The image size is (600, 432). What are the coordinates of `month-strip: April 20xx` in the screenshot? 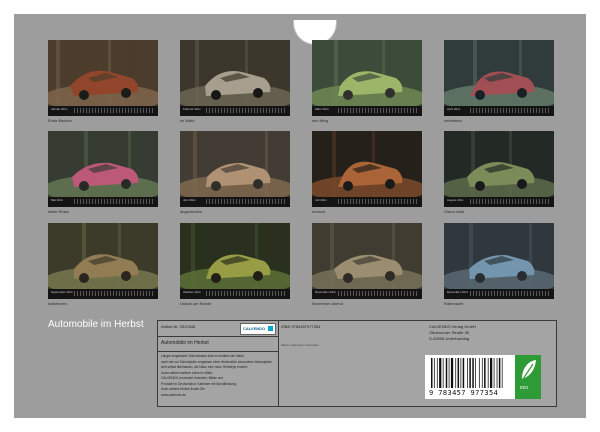 It's located at (499, 111).